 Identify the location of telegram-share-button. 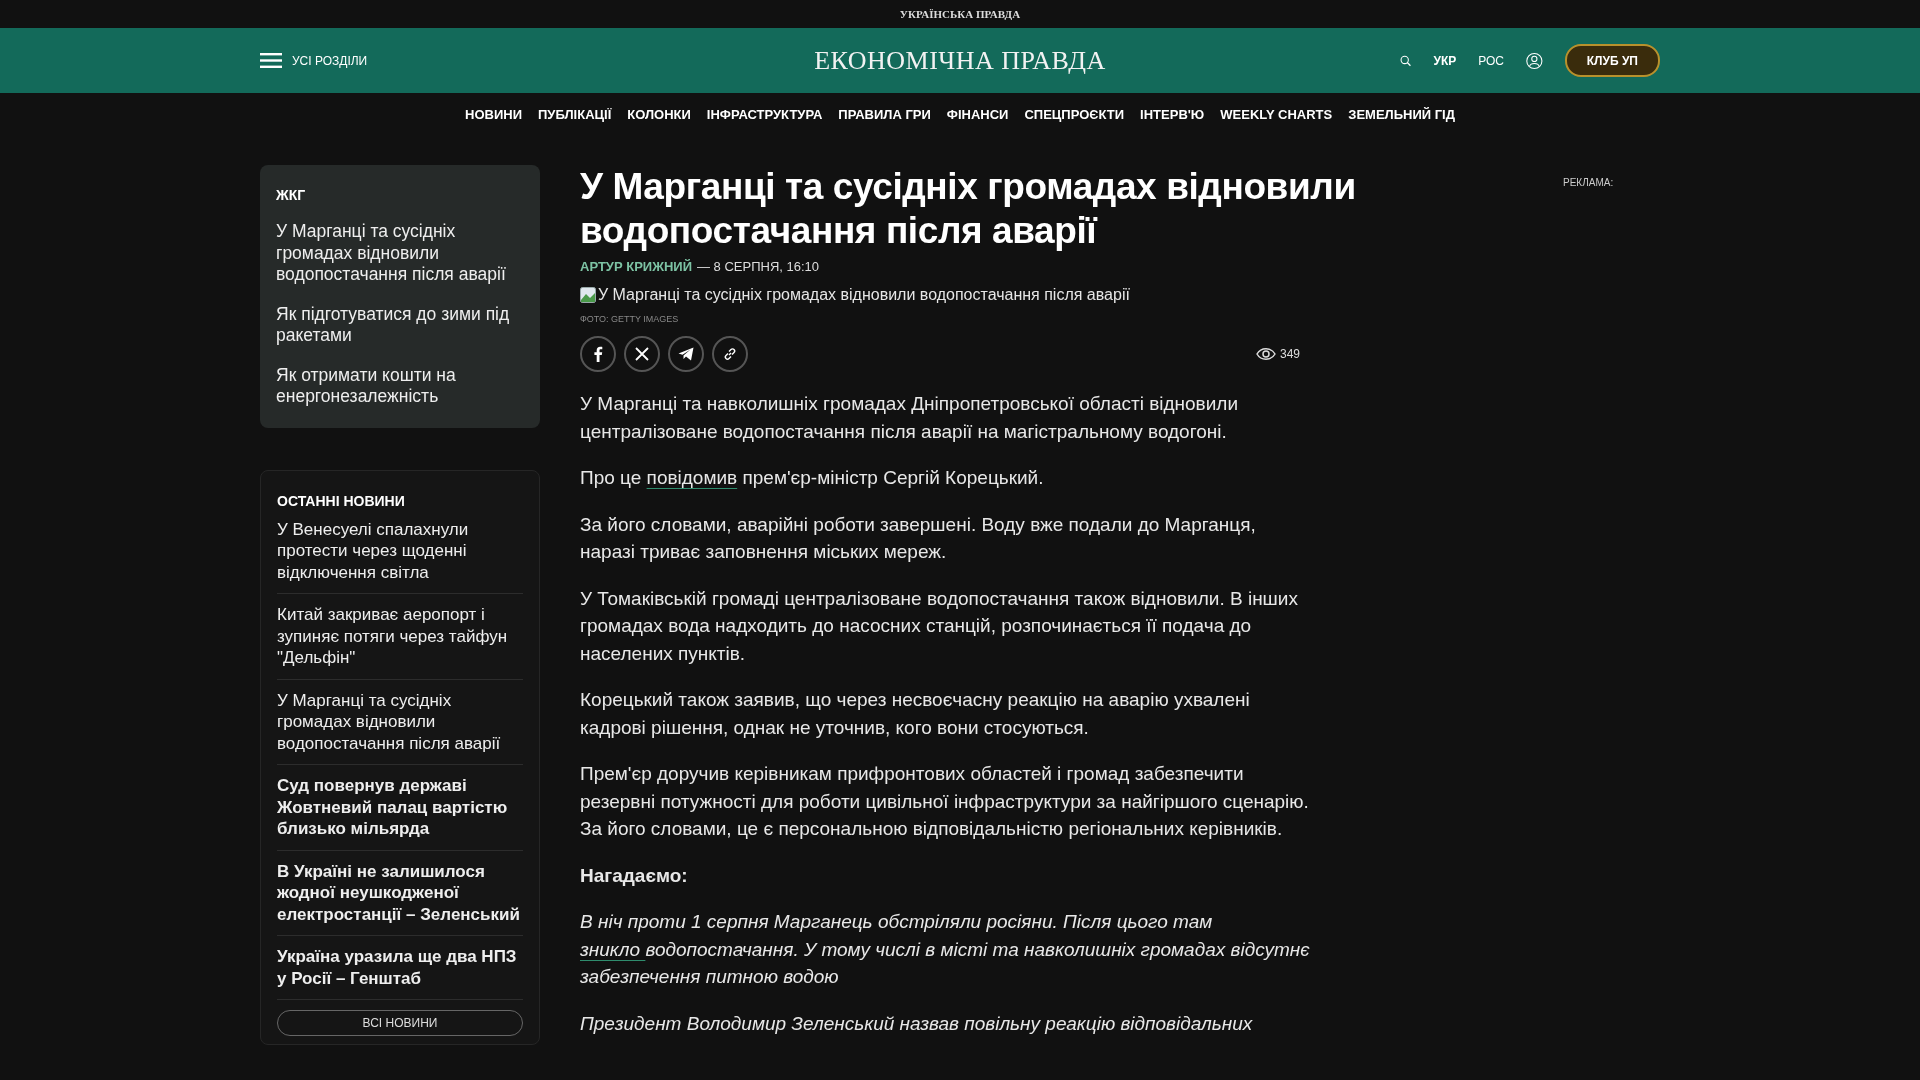
(686, 354).